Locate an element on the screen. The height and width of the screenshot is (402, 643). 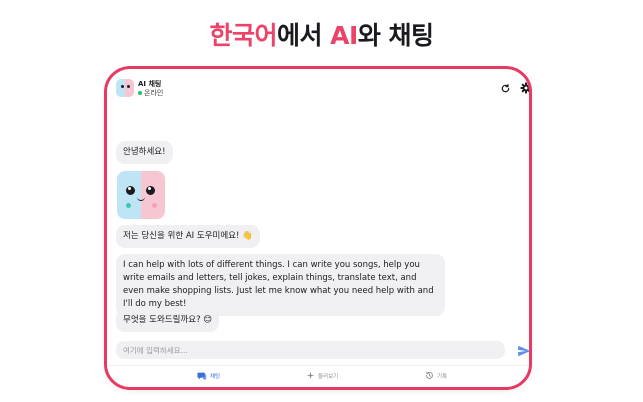
tab-chat: 채팅 is located at coordinates (208, 376).